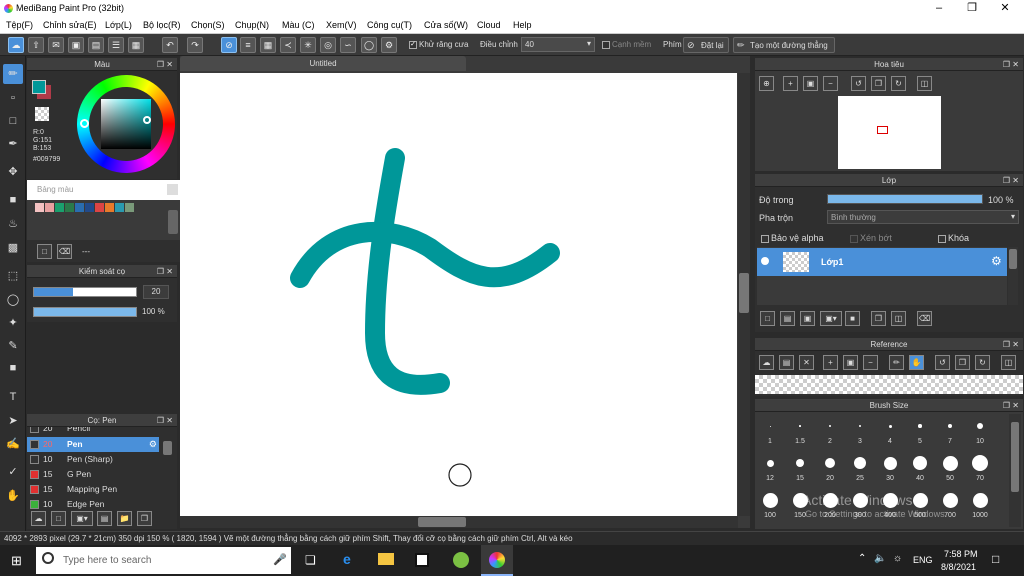 The width and height of the screenshot is (1024, 576). Describe the element at coordinates (522, 25) in the screenshot. I see `menu-help: Help` at that location.